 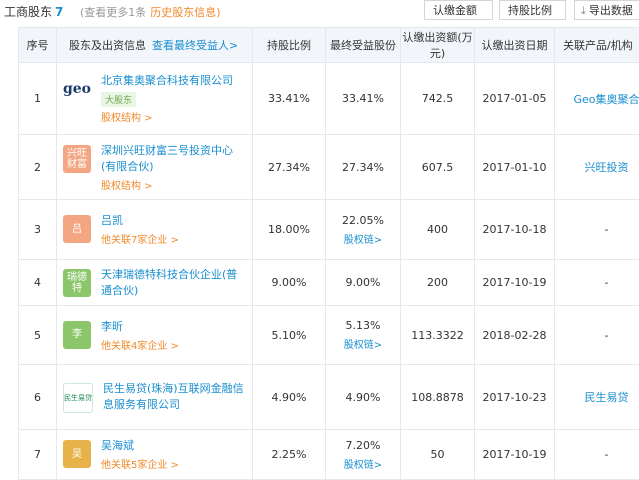 I want to click on holder-info: 民生易贷民生易贷(珠海)互联网金融信息服务有限公司, so click(x=154, y=397).